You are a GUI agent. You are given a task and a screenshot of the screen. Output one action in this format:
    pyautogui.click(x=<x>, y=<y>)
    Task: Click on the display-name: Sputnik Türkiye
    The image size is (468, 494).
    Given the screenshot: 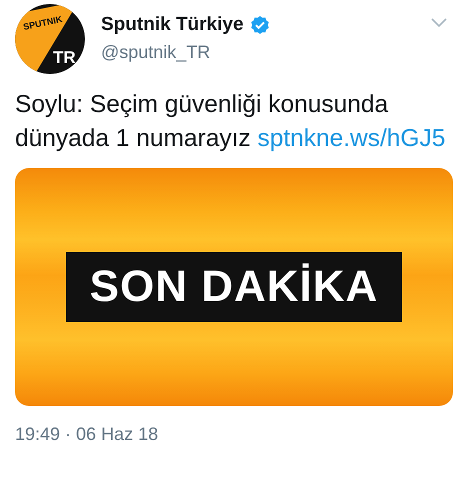 What is the action you would take?
    pyautogui.click(x=172, y=25)
    